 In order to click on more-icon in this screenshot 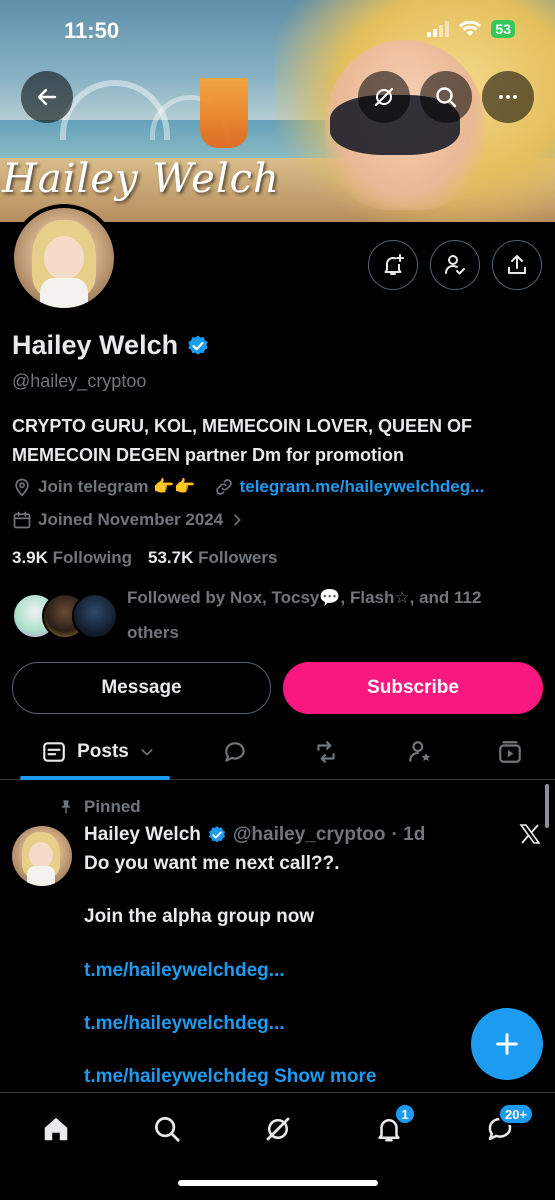, I will do `click(508, 97)`.